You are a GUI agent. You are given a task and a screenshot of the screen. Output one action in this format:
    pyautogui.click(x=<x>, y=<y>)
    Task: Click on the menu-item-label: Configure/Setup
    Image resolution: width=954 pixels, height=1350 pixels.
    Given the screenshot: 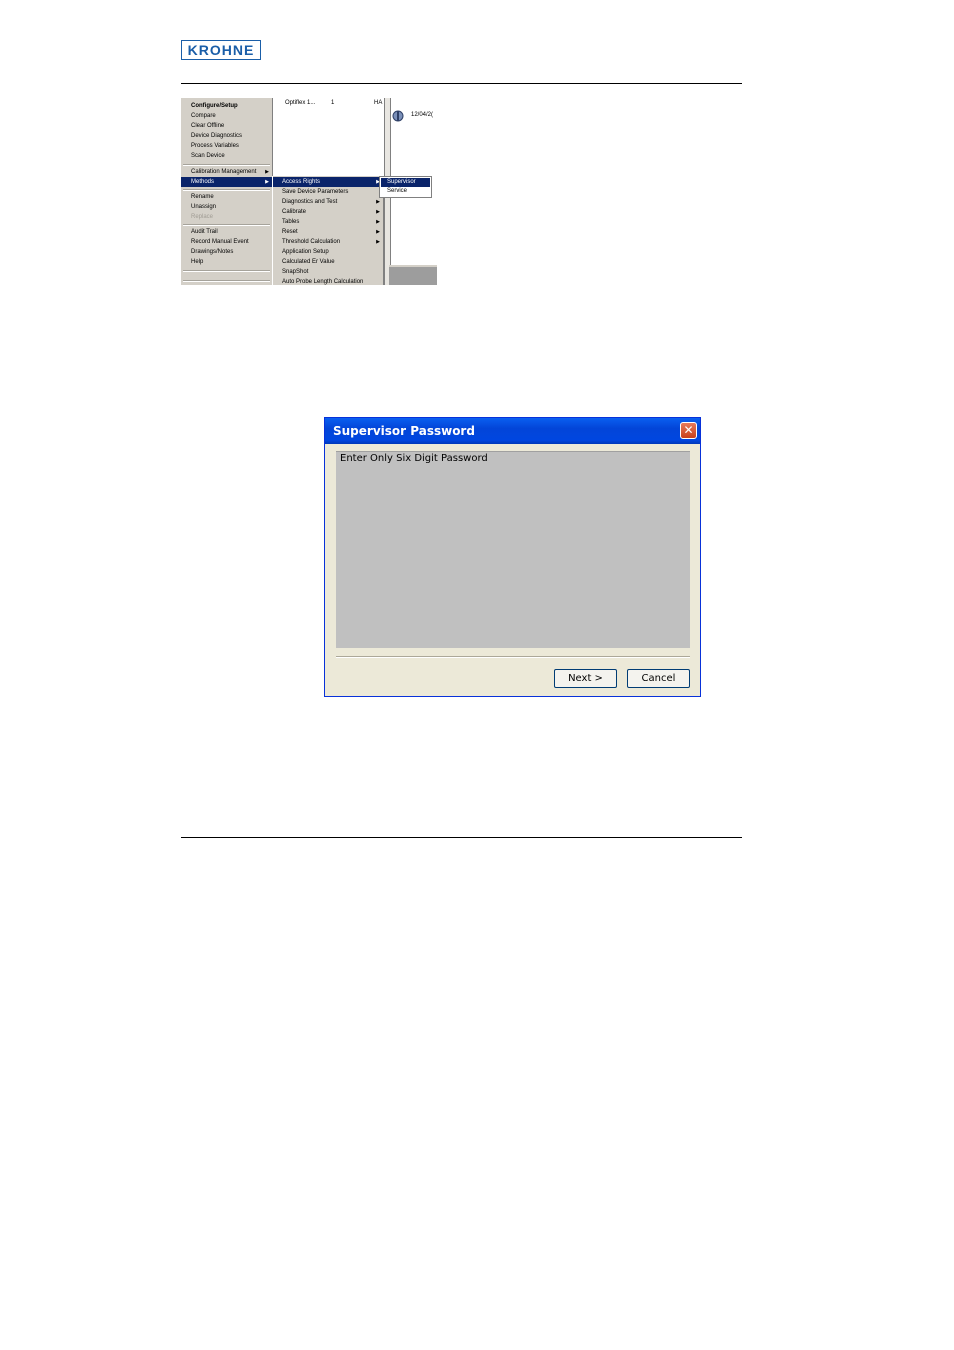 What is the action you would take?
    pyautogui.click(x=214, y=106)
    